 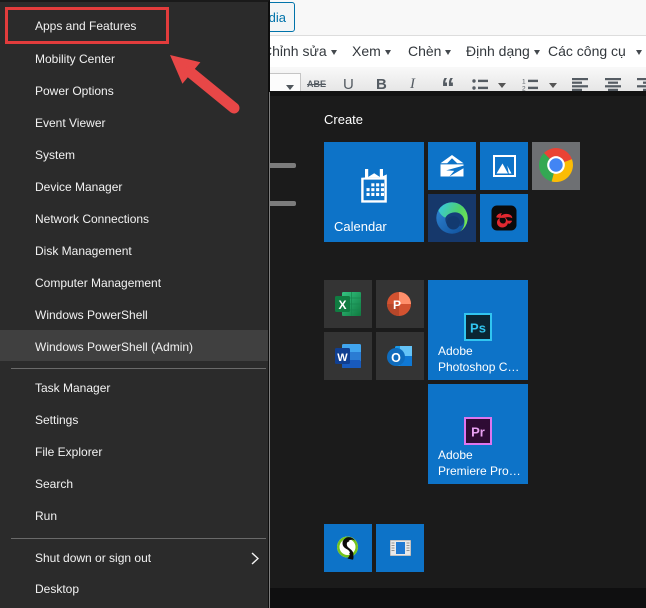 What do you see at coordinates (342, 305) in the screenshot?
I see `svg-text: X` at bounding box center [342, 305].